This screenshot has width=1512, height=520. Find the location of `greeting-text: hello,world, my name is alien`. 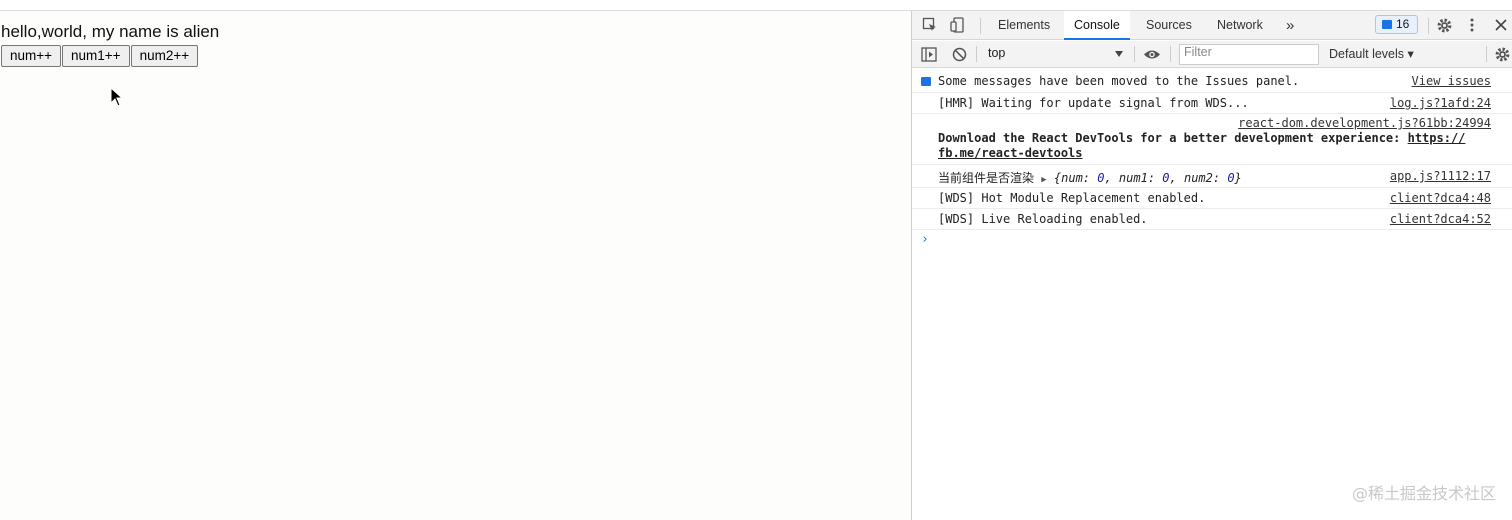

greeting-text: hello,world, my name is alien is located at coordinates (110, 31).